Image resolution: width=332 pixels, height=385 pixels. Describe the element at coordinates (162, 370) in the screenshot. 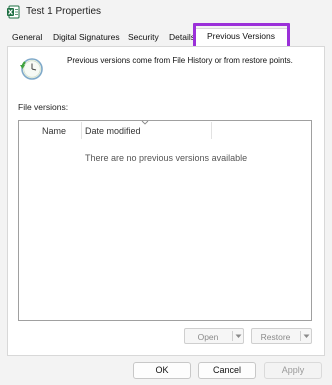

I see `ok-button: OK` at that location.